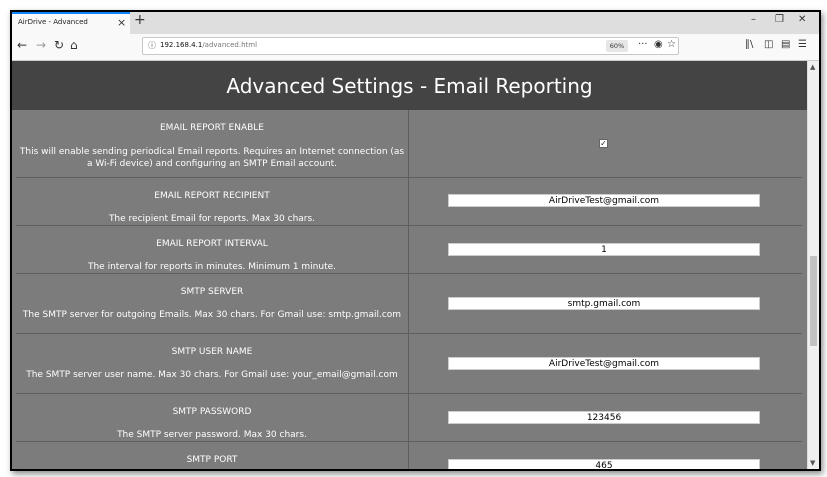 The image size is (827, 477). I want to click on setting-label-cell: SMTP PORT, so click(212, 455).